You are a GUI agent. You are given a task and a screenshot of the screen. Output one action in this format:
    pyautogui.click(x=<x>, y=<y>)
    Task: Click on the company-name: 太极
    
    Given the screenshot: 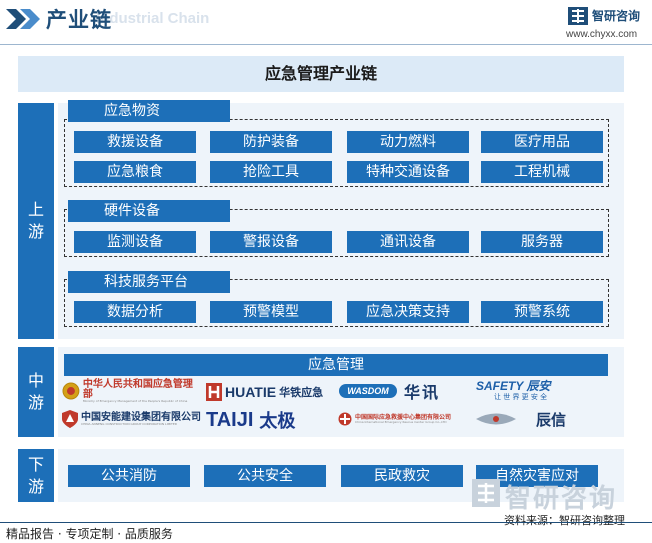 What is the action you would take?
    pyautogui.click(x=277, y=421)
    